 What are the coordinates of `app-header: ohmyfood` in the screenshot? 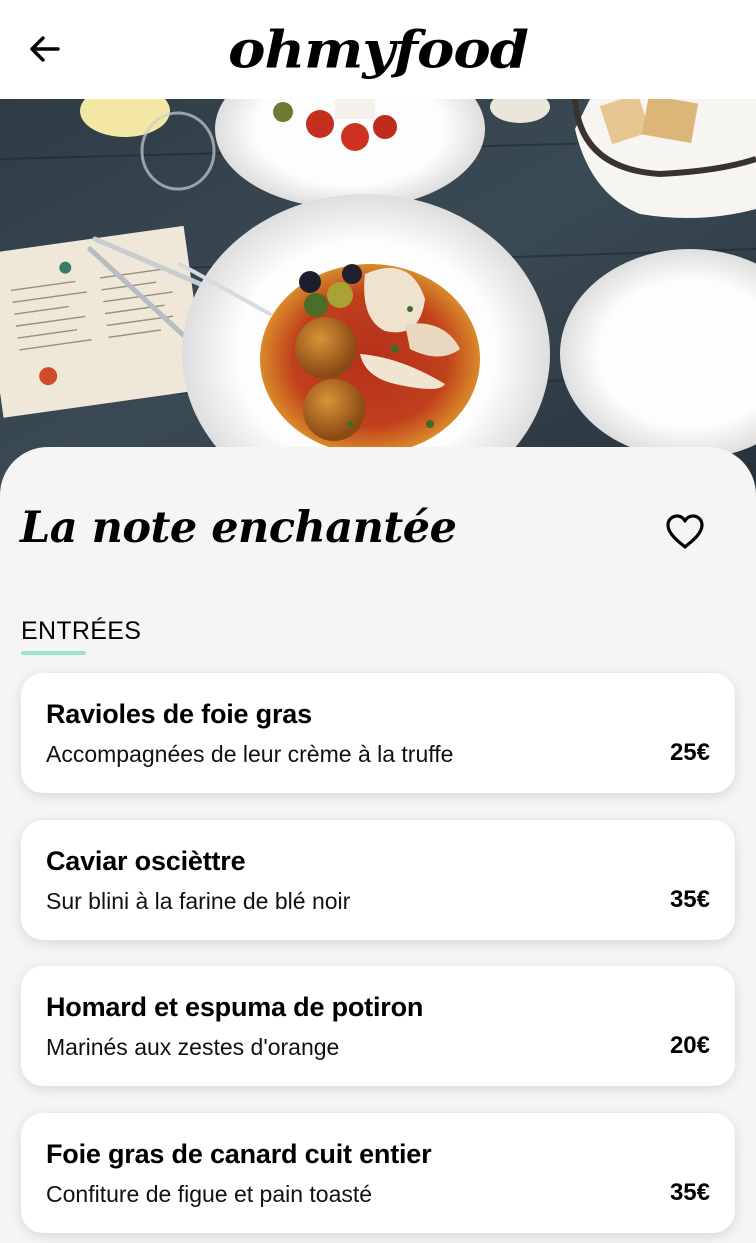 It's located at (378, 49).